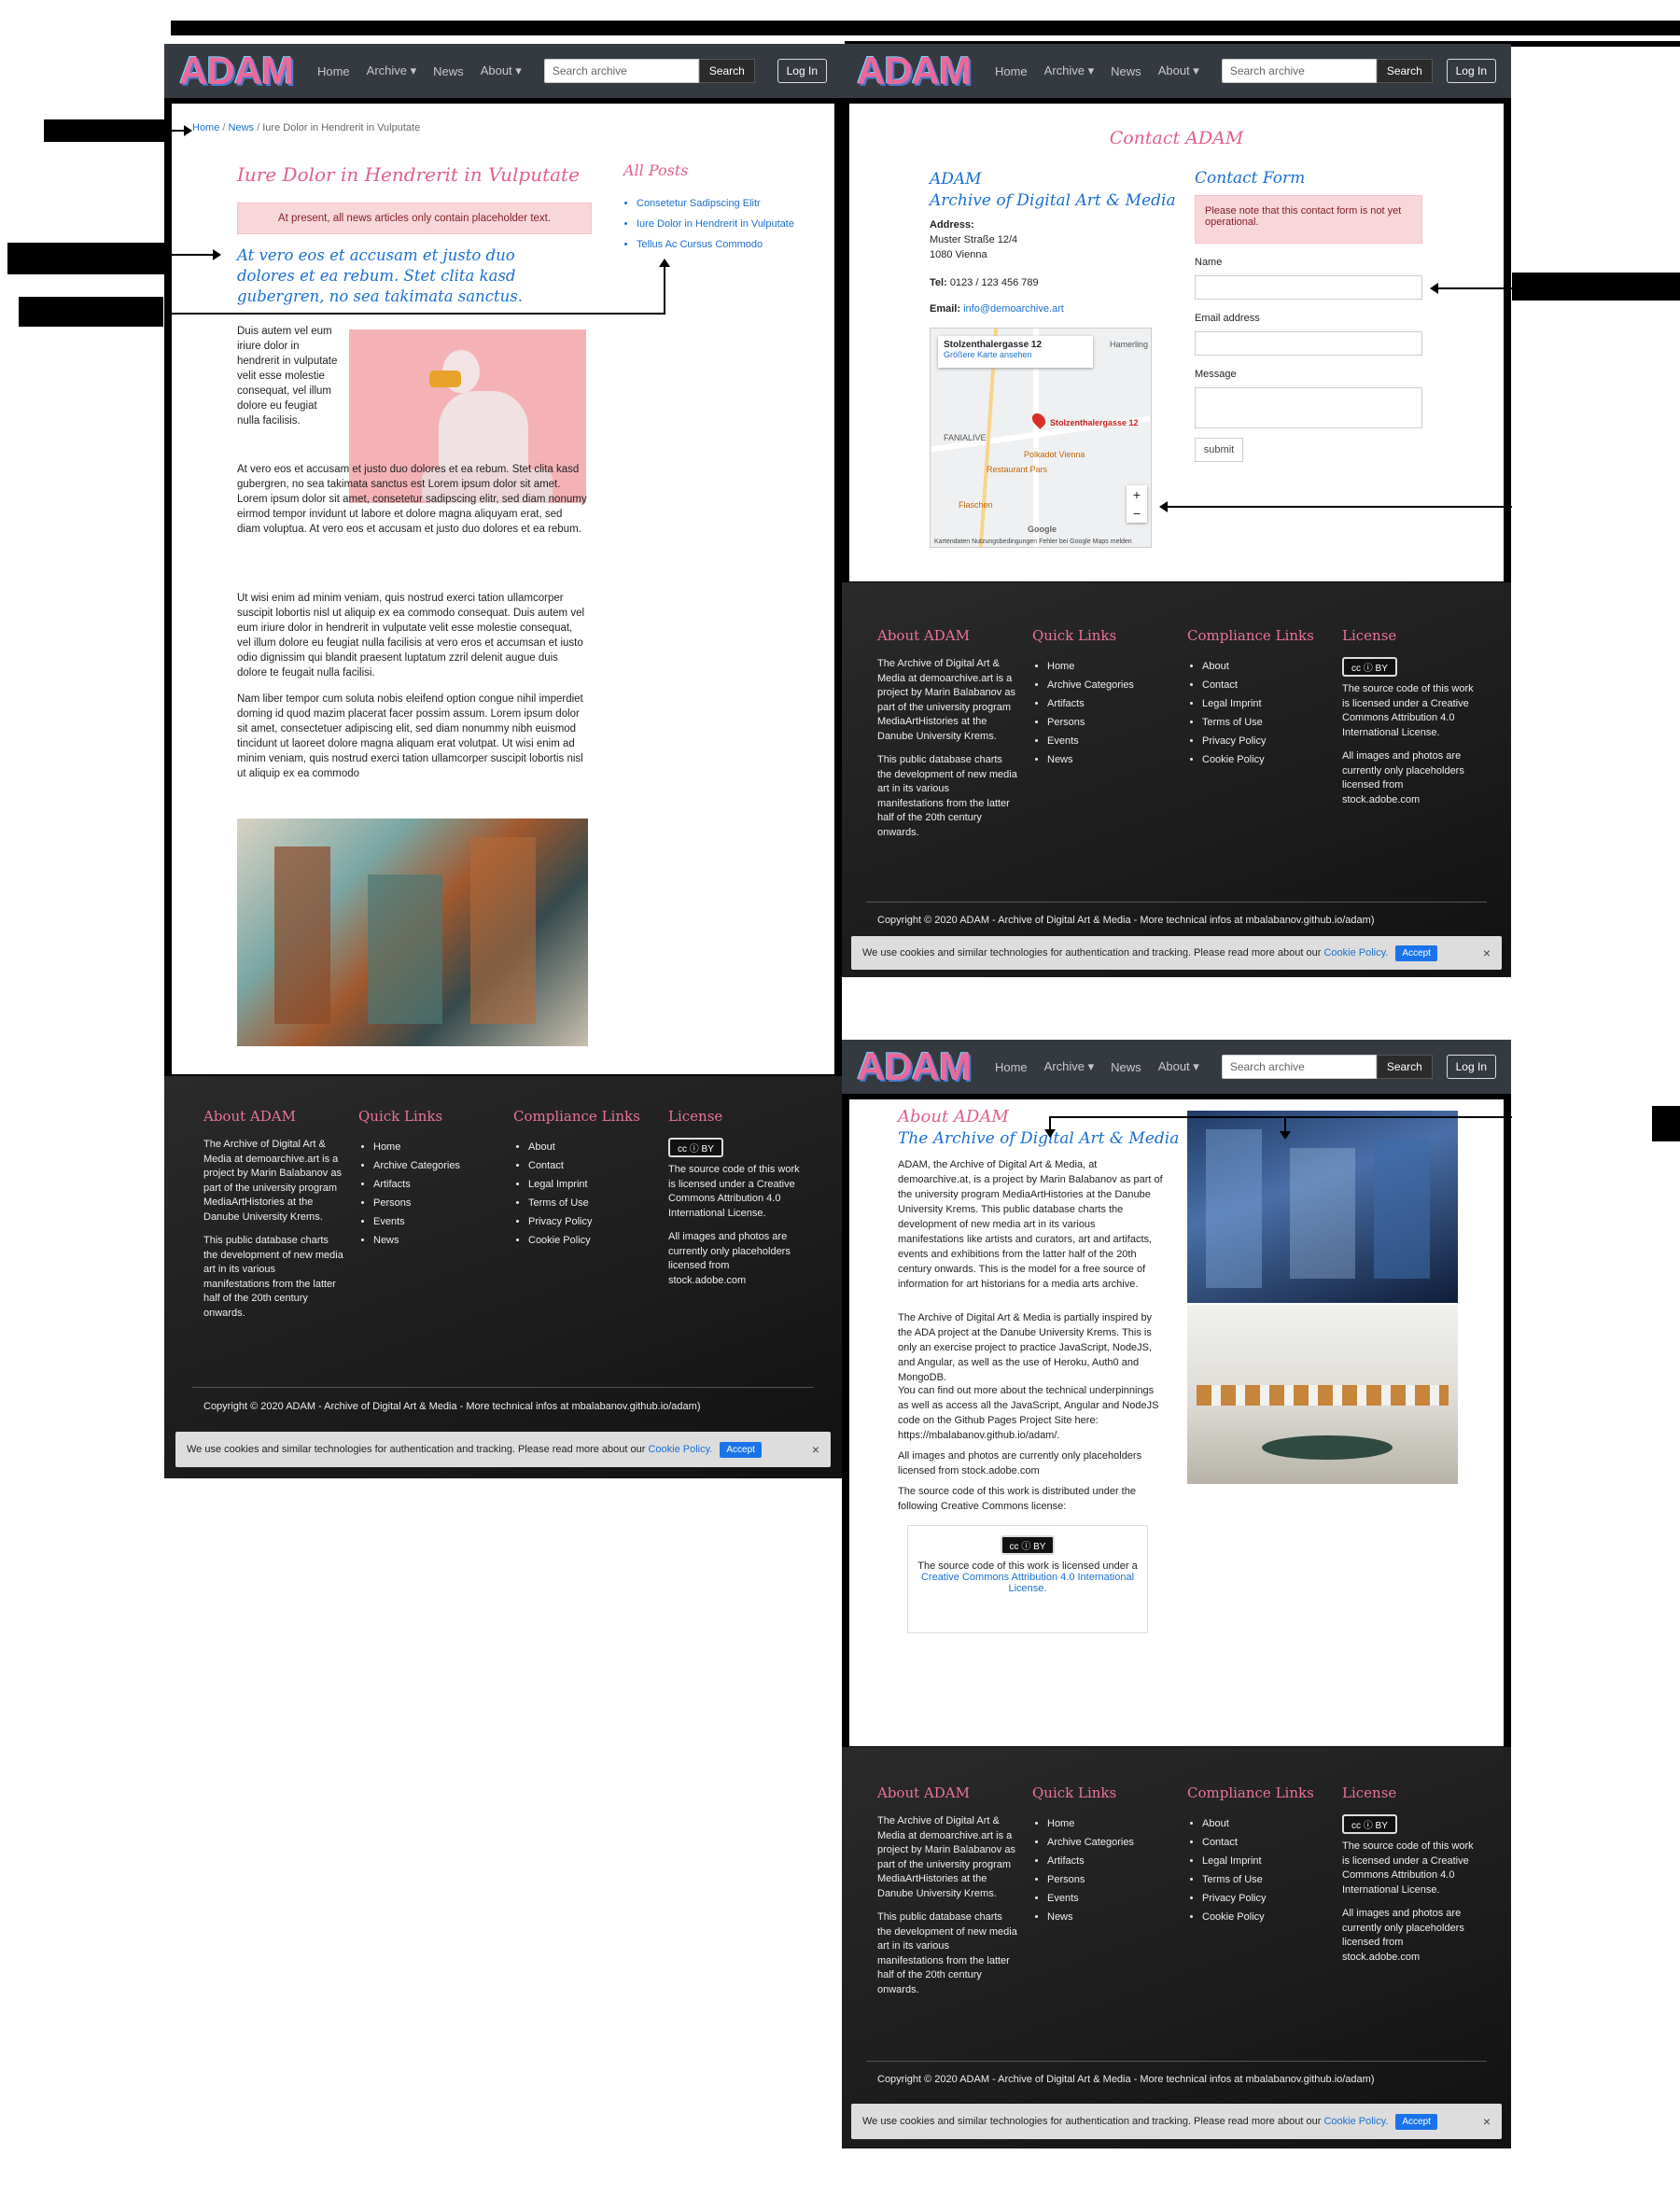 The image size is (1680, 2197). I want to click on message-field, so click(1308, 407).